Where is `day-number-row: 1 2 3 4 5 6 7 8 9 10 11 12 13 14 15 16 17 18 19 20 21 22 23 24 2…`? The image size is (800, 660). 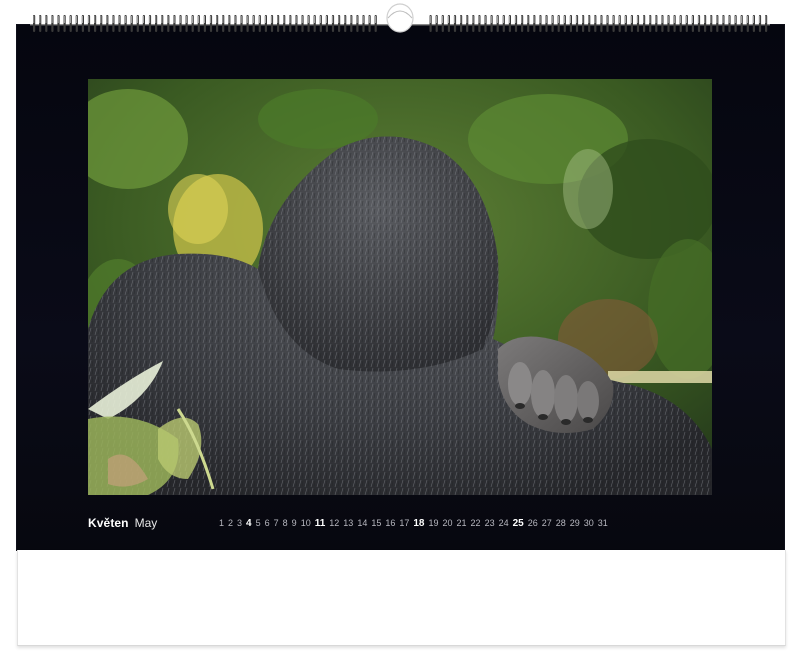 day-number-row: 1 2 3 4 5 6 7 8 9 10 11 12 13 14 15 16 17 18 19 20 21 22 23 24 2… is located at coordinates (413, 523).